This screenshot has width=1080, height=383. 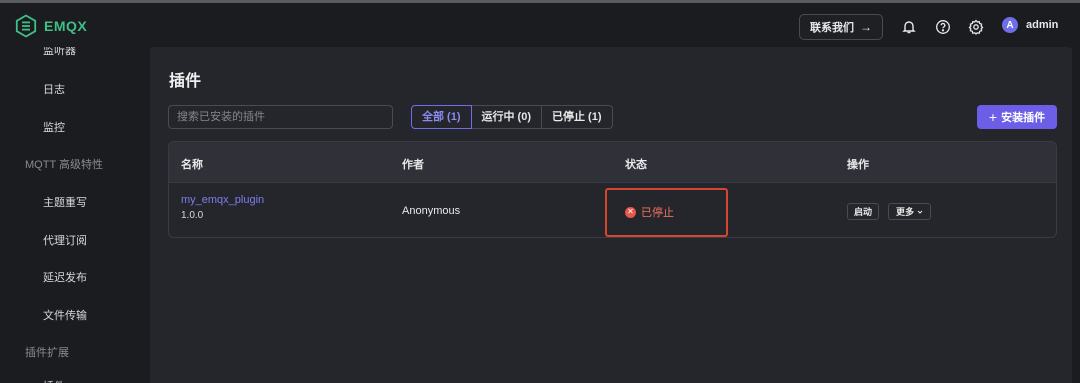 I want to click on tab-all: 全部 (1), so click(x=441, y=117).